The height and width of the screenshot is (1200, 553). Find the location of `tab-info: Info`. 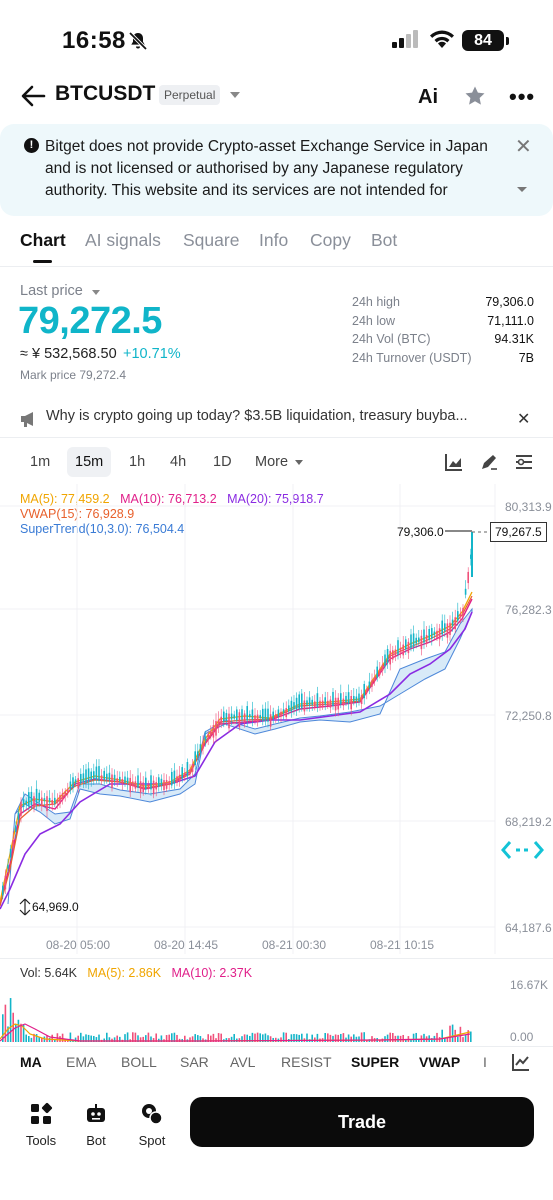

tab-info: Info is located at coordinates (273, 240).